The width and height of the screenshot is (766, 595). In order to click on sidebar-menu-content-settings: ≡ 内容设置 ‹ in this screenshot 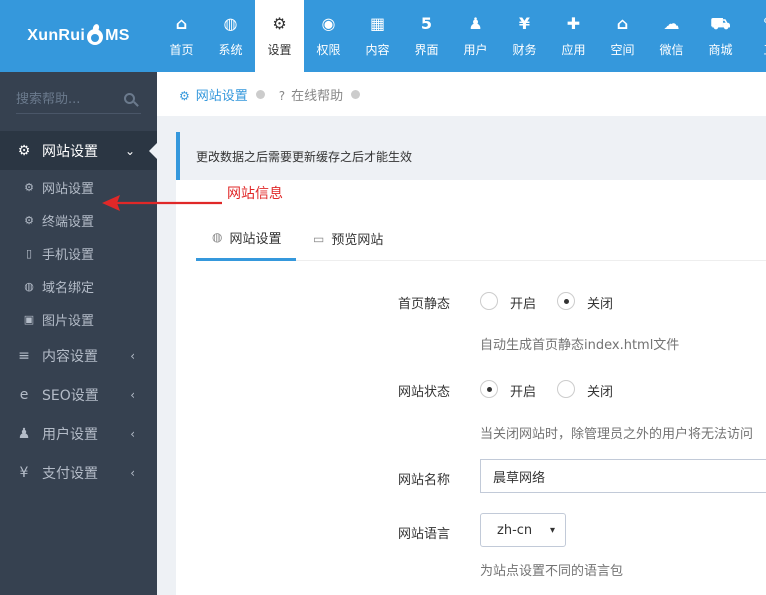, I will do `click(78, 355)`.